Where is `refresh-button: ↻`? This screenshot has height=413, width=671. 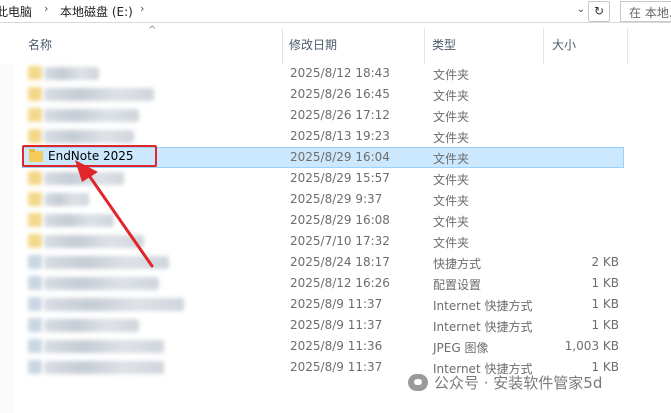
refresh-button: ↻ is located at coordinates (599, 11).